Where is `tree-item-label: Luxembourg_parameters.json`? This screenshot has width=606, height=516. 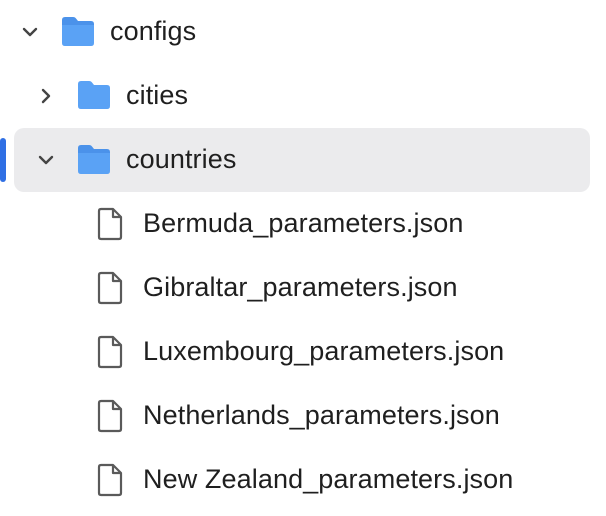
tree-item-label: Luxembourg_parameters.json is located at coordinates (324, 351).